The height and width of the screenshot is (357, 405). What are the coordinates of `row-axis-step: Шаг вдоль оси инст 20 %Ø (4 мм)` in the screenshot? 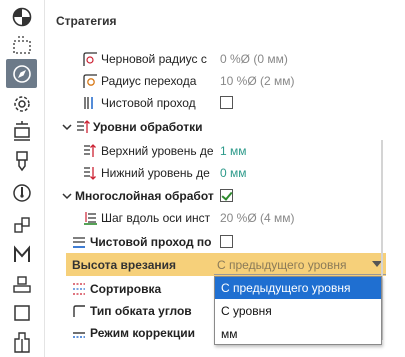 It's located at (225, 218).